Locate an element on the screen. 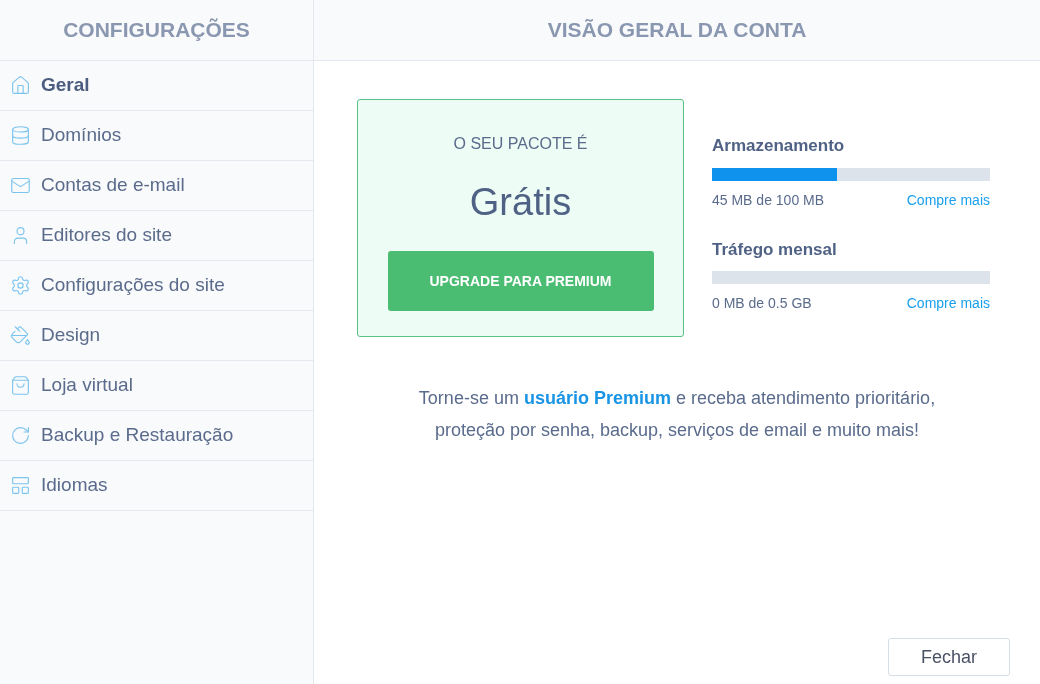  plan-caption: O SEU PACOTE É is located at coordinates (520, 143).